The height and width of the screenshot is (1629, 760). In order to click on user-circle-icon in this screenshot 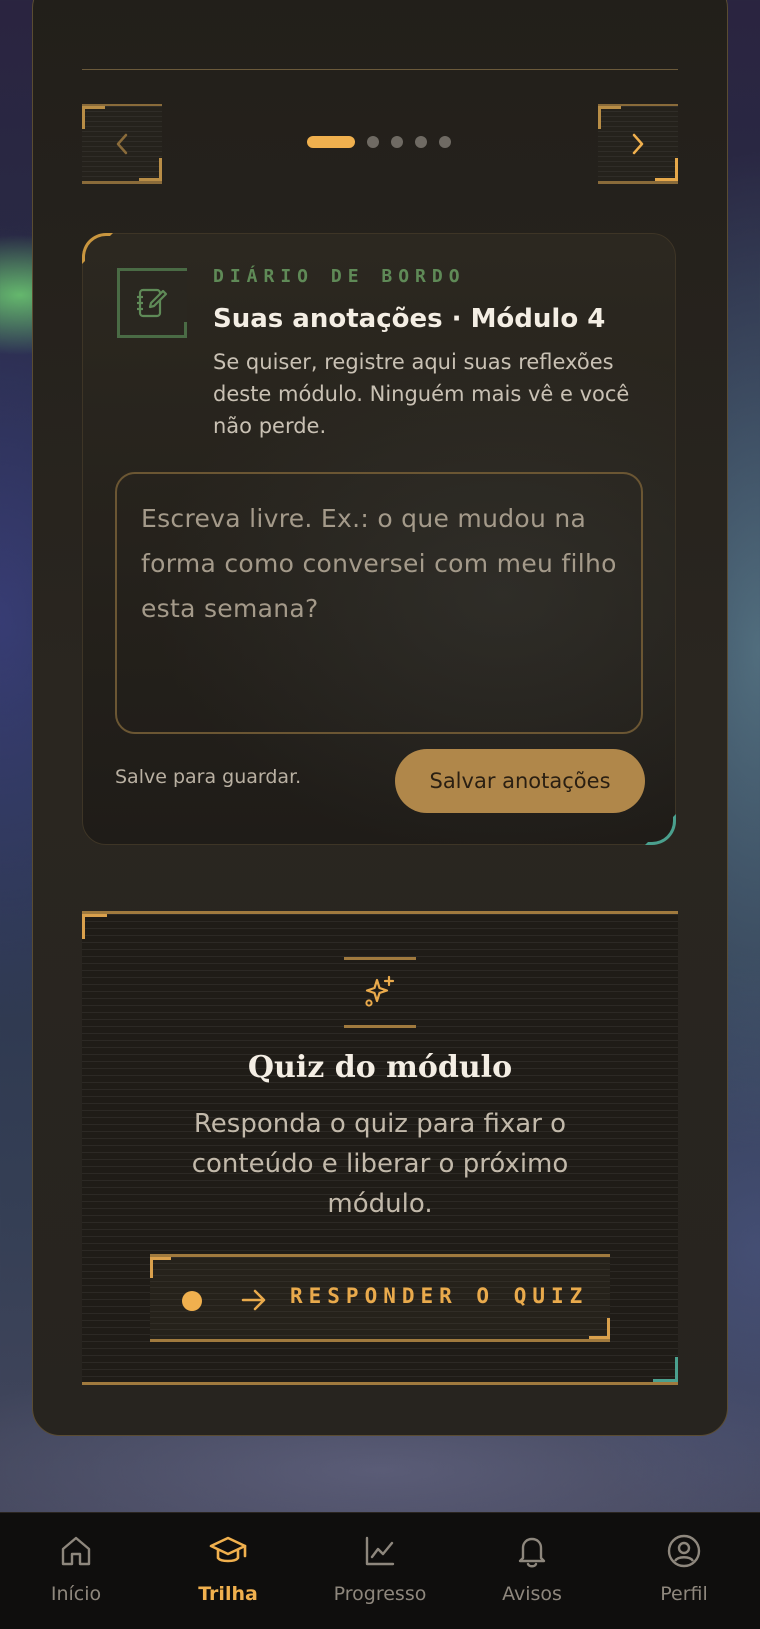, I will do `click(684, 1551)`.